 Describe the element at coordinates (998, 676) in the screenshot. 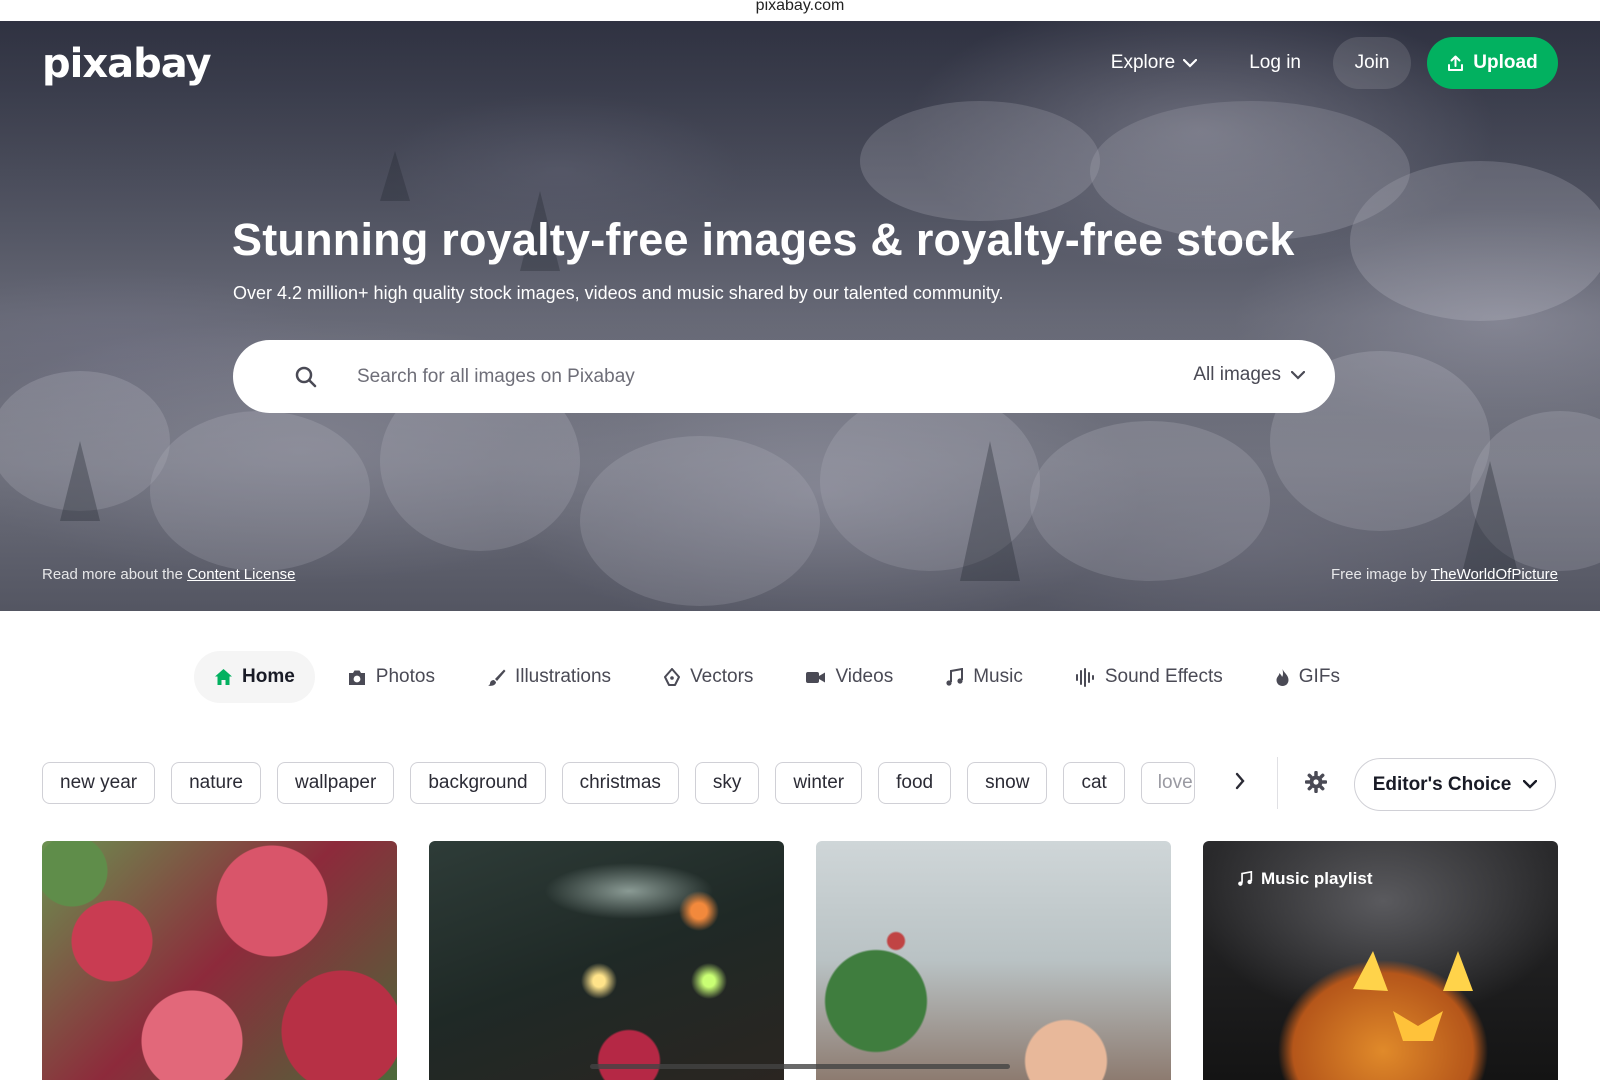

I see `tab-label: Music` at that location.